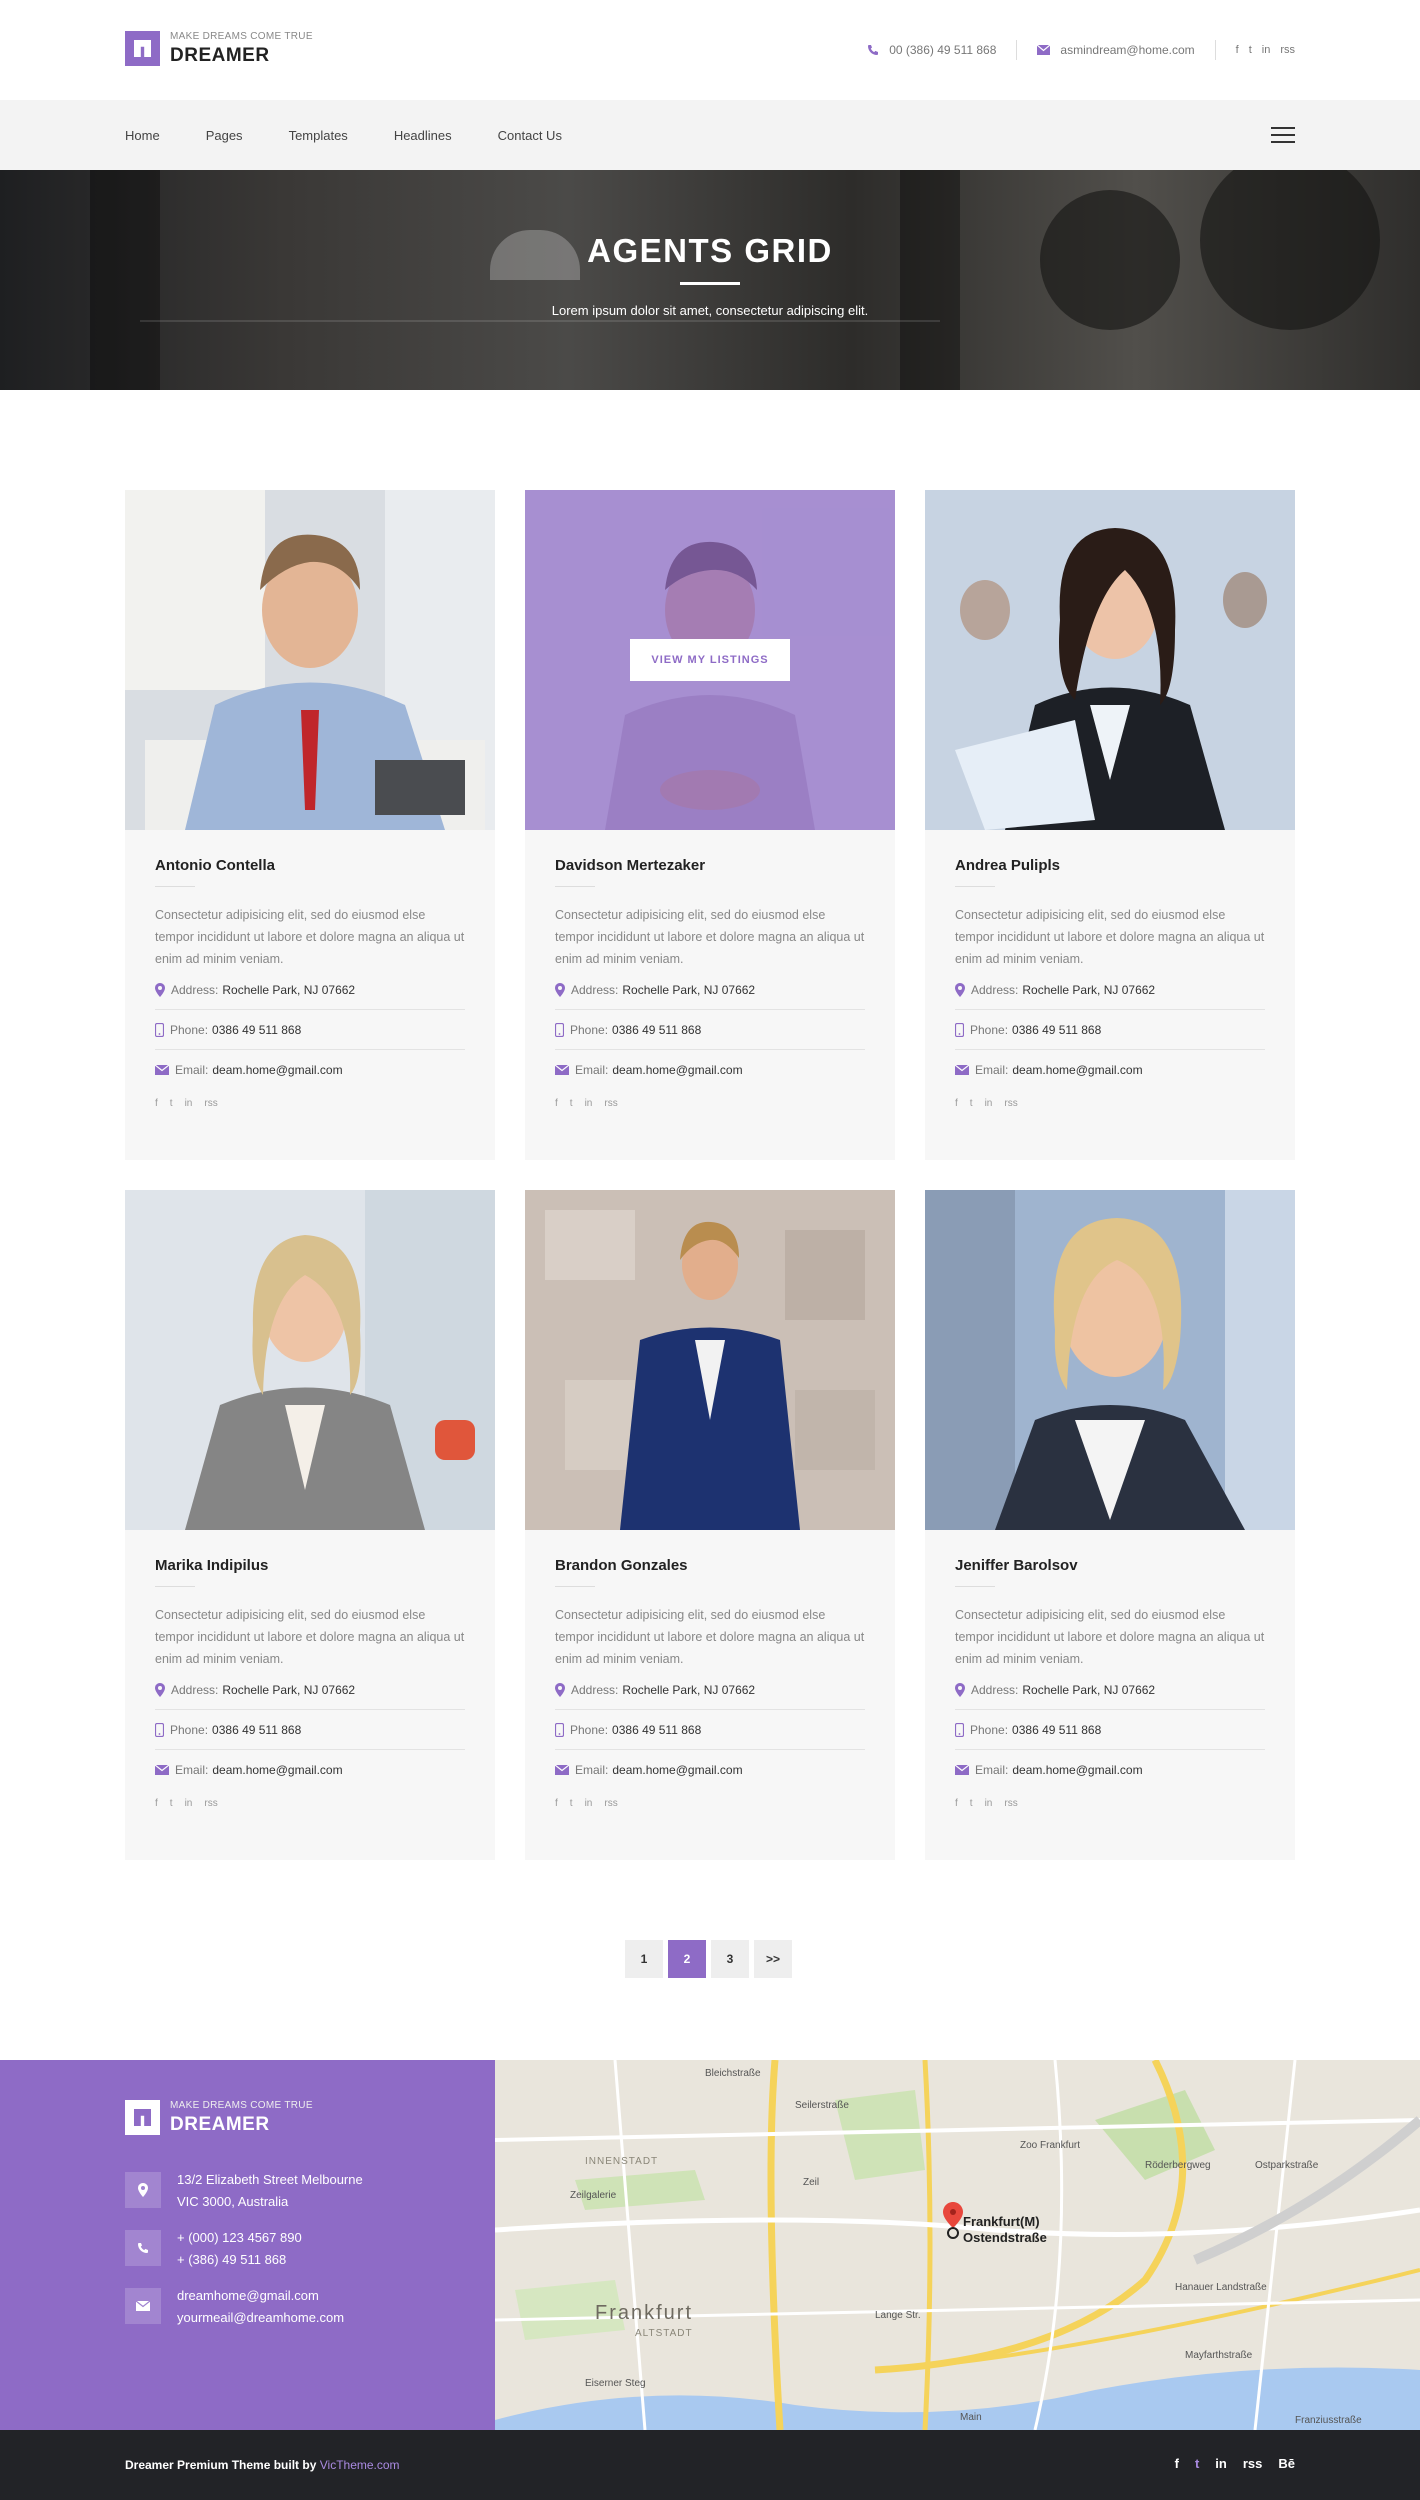  I want to click on nav-item-home: Home, so click(142, 135).